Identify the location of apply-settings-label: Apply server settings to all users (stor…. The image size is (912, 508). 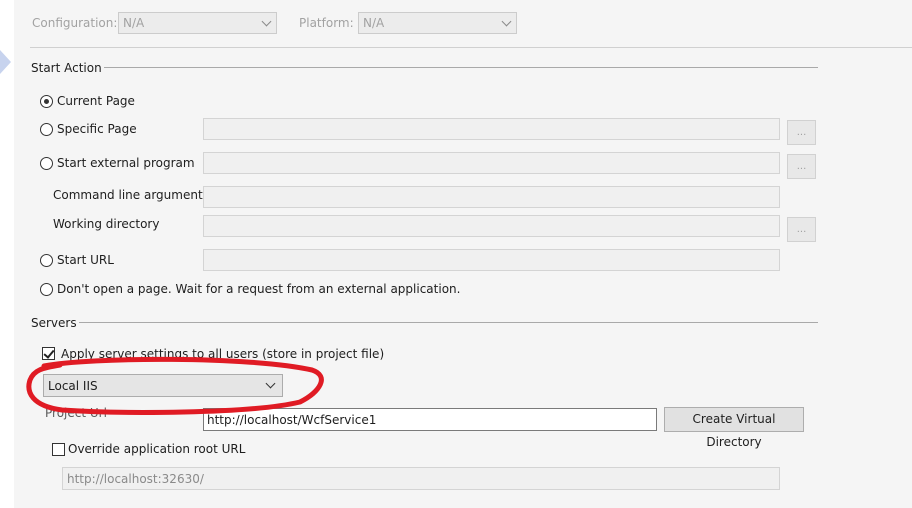
(222, 354).